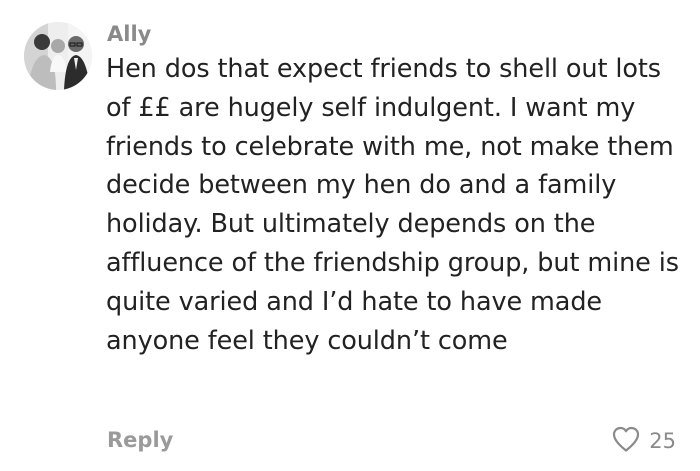 The height and width of the screenshot is (471, 700). What do you see at coordinates (662, 441) in the screenshot?
I see `like-count: 25` at bounding box center [662, 441].